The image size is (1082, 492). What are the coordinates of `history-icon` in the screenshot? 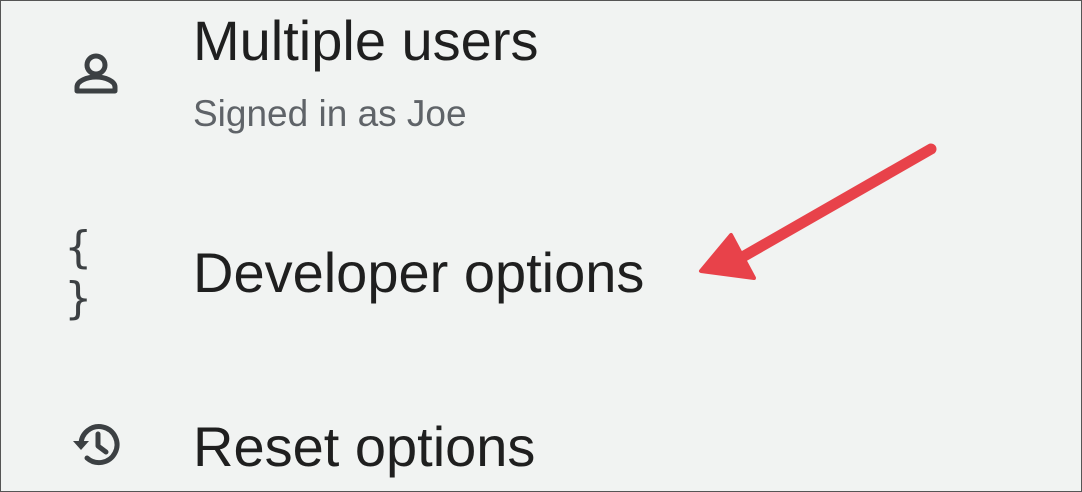 It's located at (97, 445).